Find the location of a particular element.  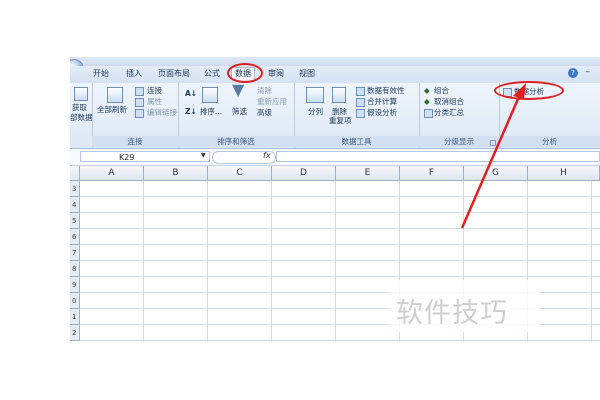

tab-formulas: 公式 is located at coordinates (212, 74).